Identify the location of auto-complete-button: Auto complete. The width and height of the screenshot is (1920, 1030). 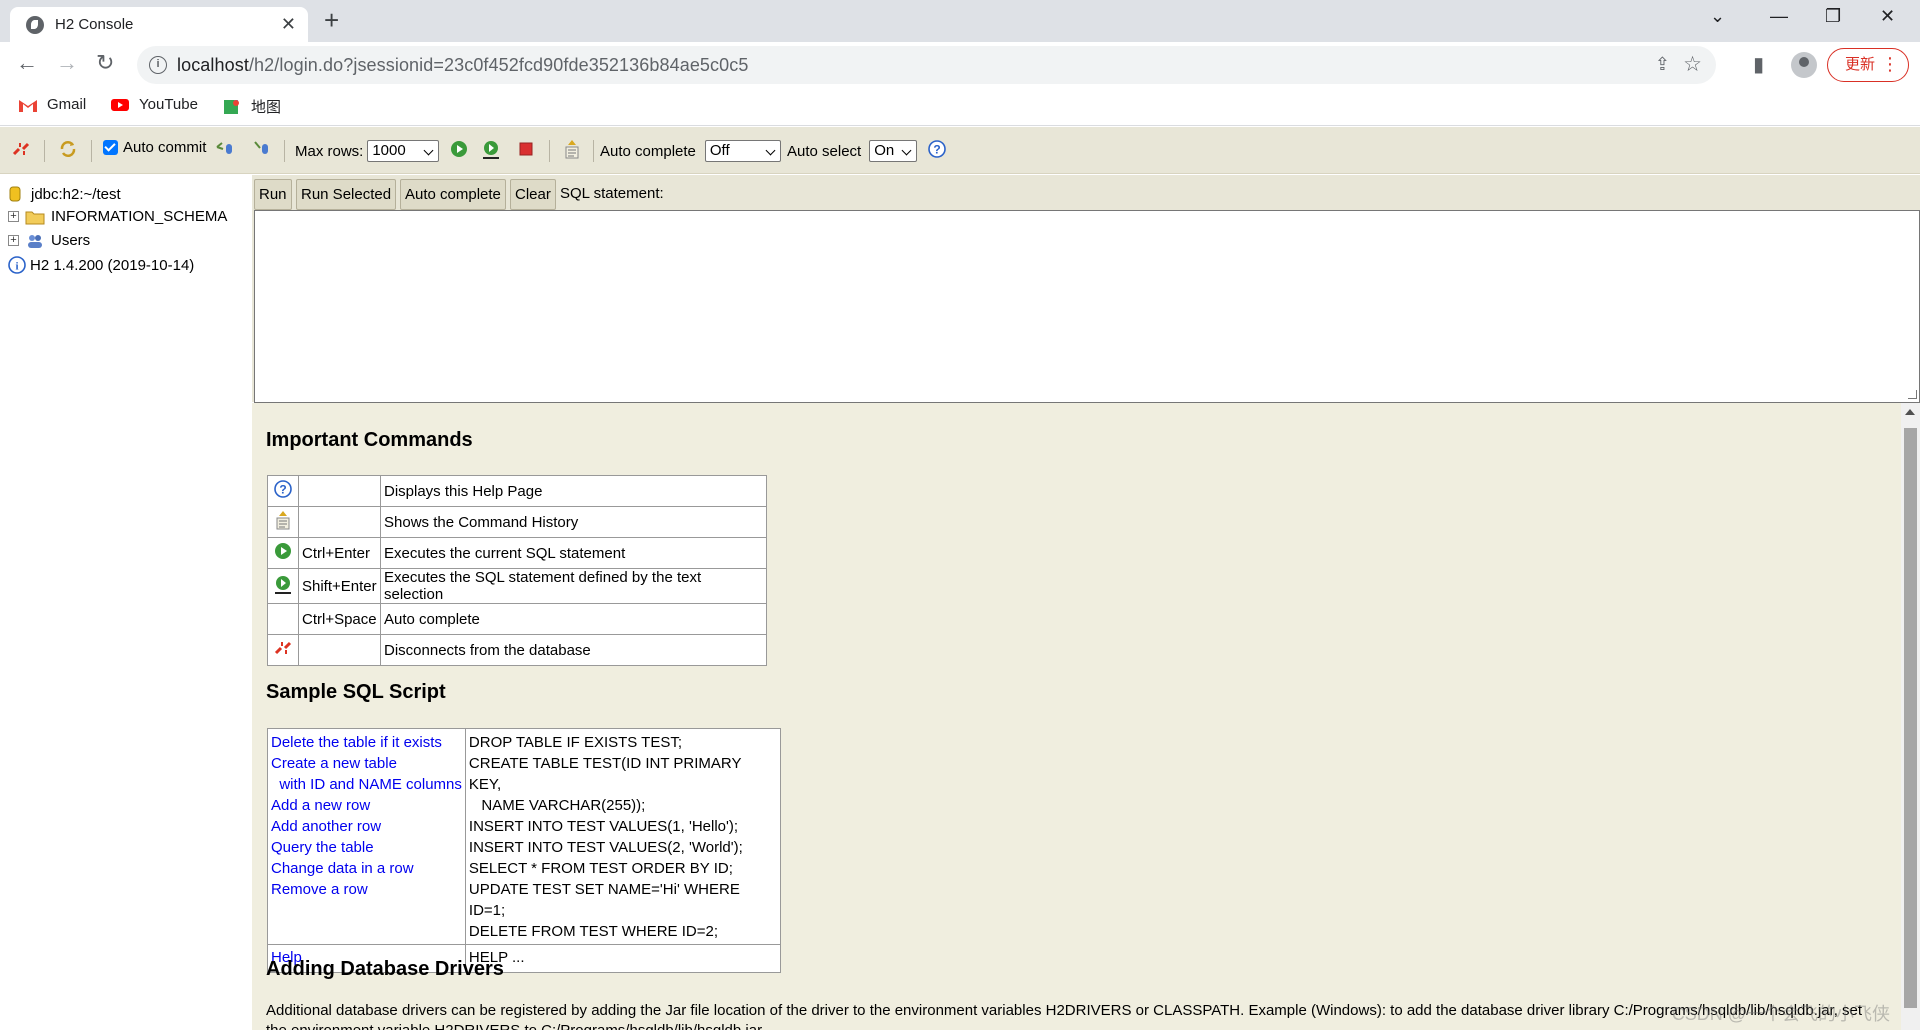
(453, 194).